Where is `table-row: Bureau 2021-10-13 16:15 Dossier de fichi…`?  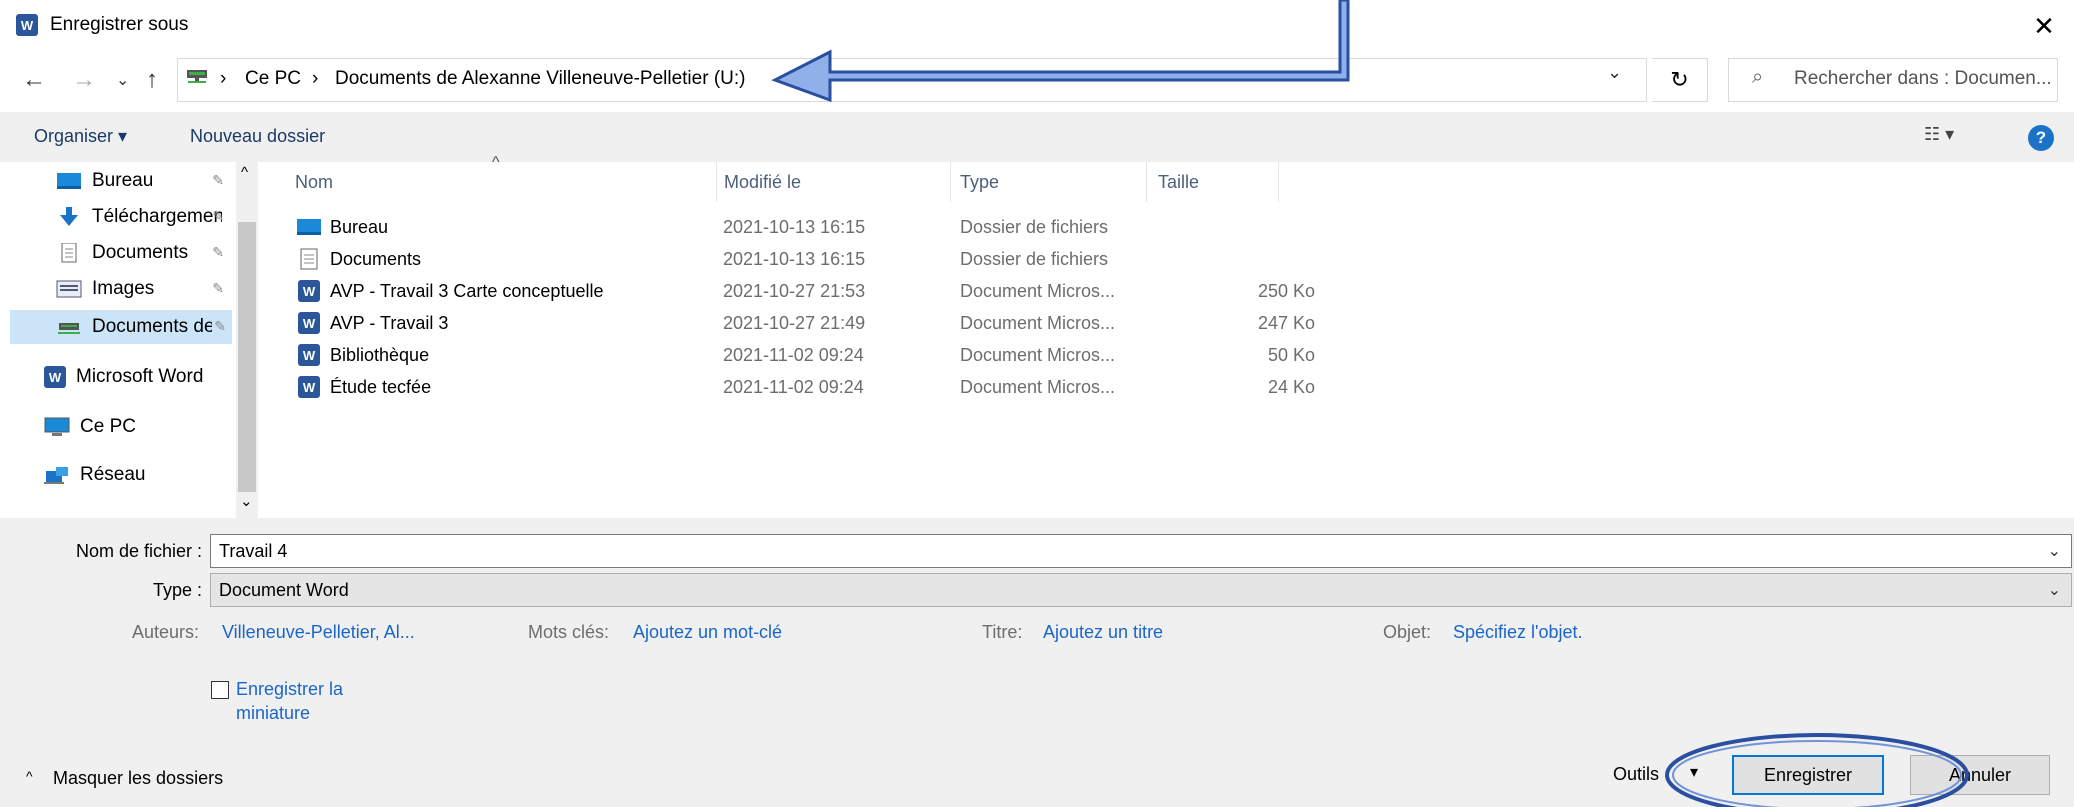
table-row: Bureau 2021-10-13 16:15 Dossier de fichi… is located at coordinates (790, 227).